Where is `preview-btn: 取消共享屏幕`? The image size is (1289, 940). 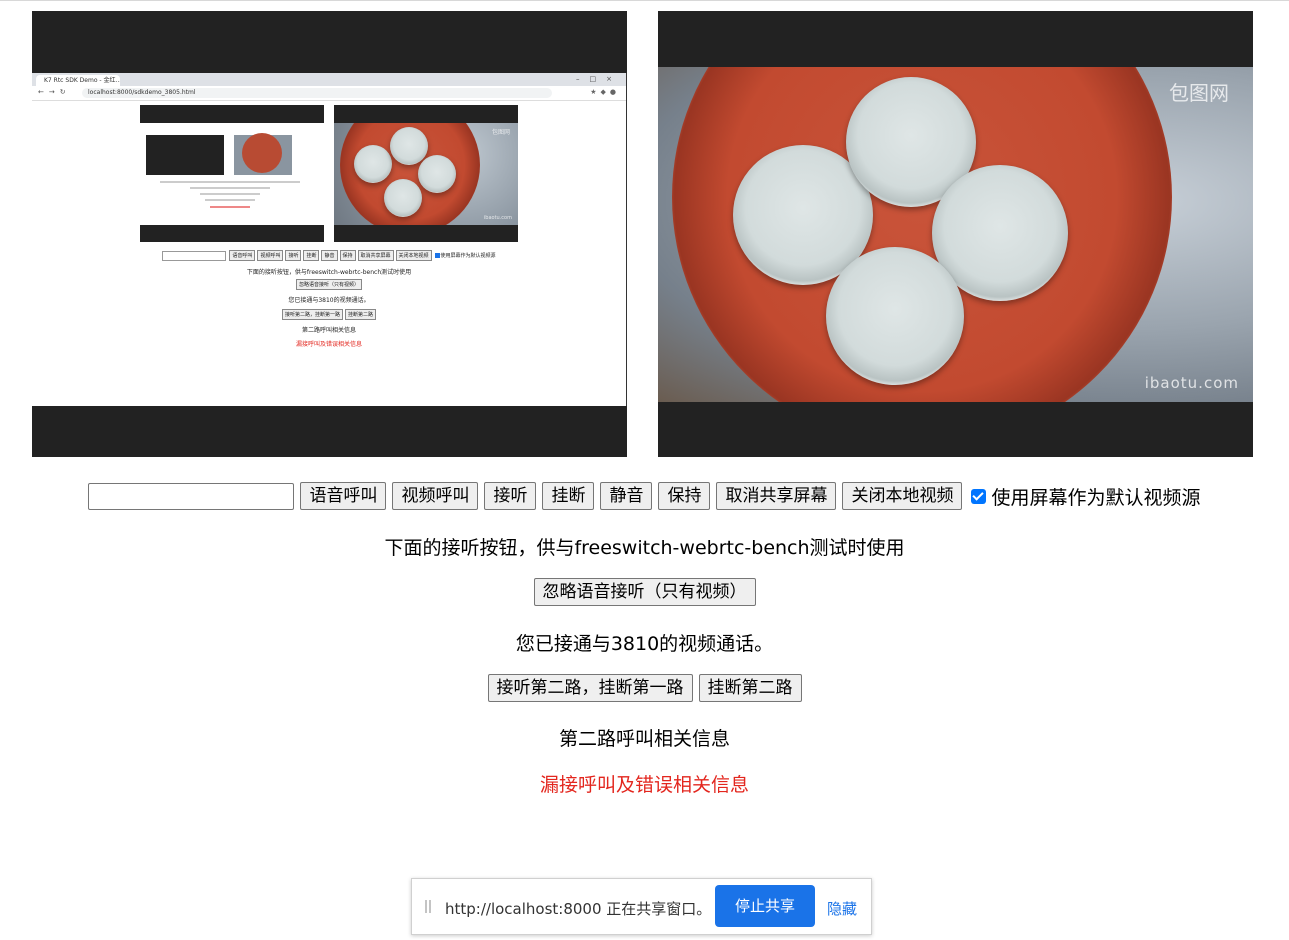 preview-btn: 取消共享屏幕 is located at coordinates (375, 255).